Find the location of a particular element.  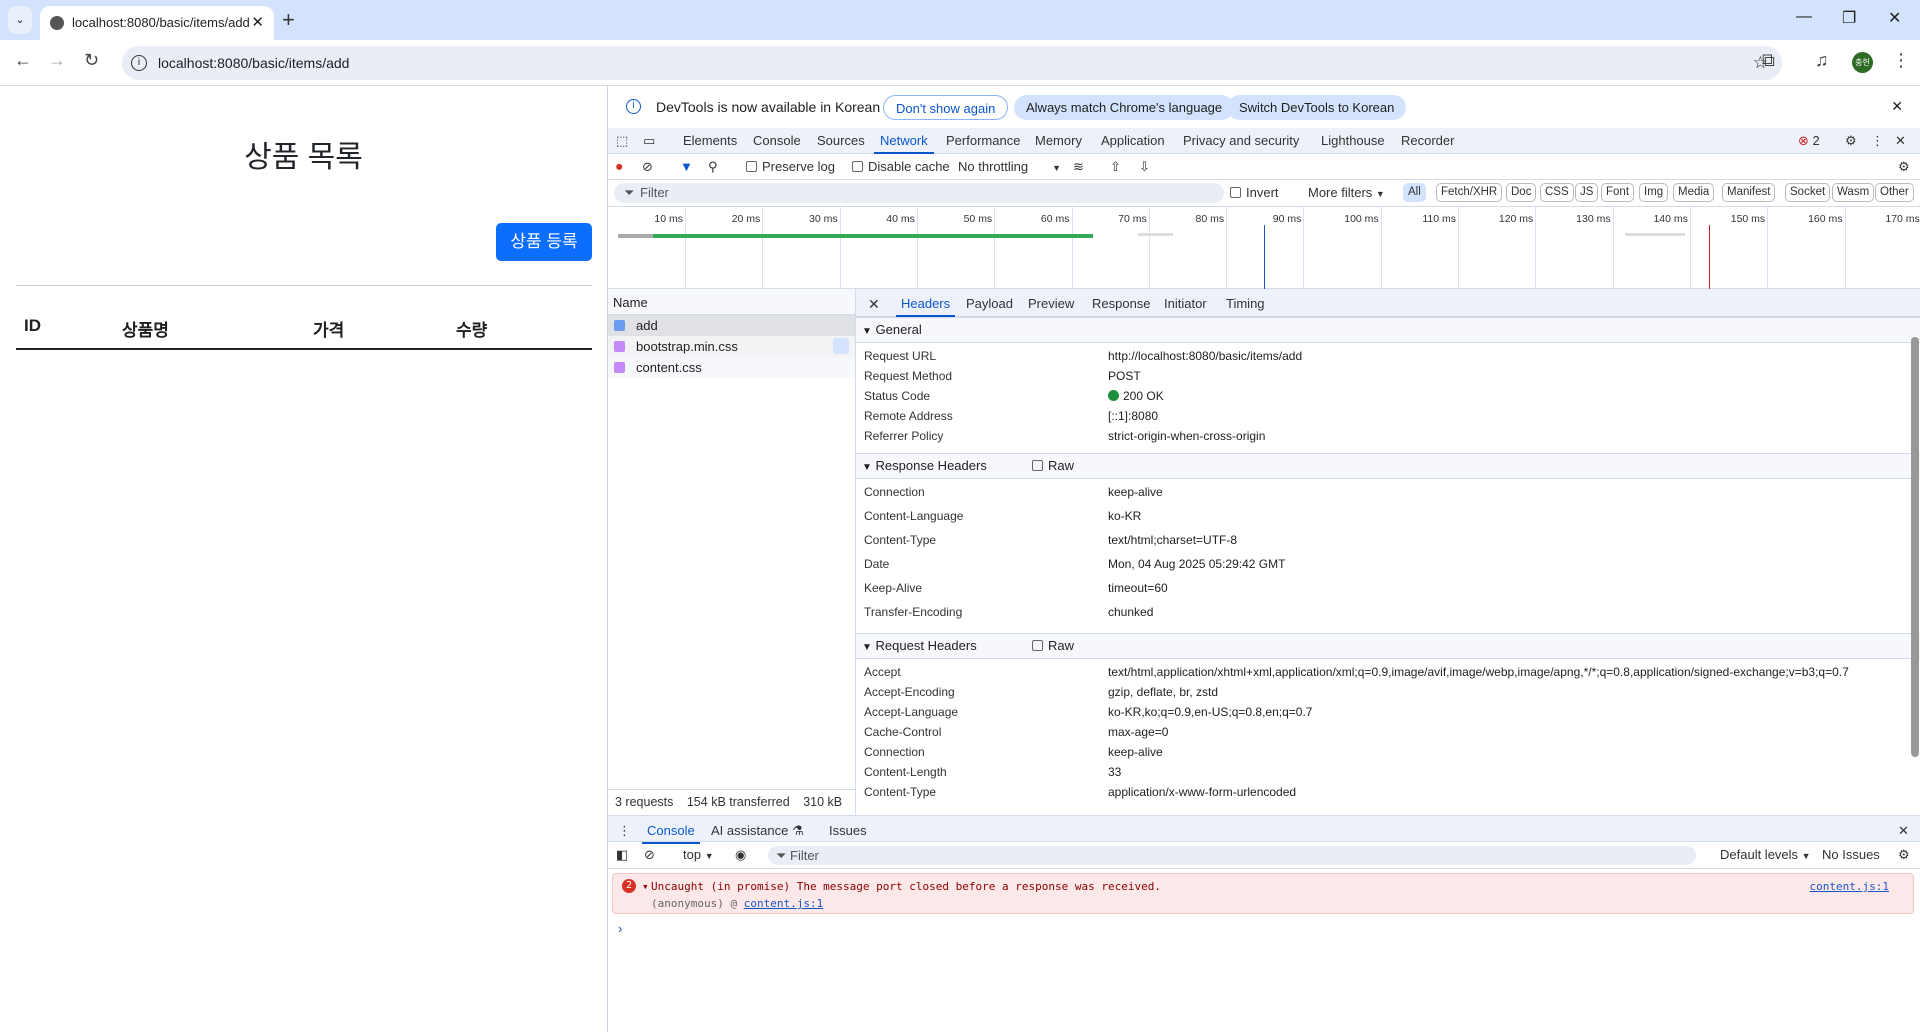

export-har-icon: ⇩ is located at coordinates (1144, 167).